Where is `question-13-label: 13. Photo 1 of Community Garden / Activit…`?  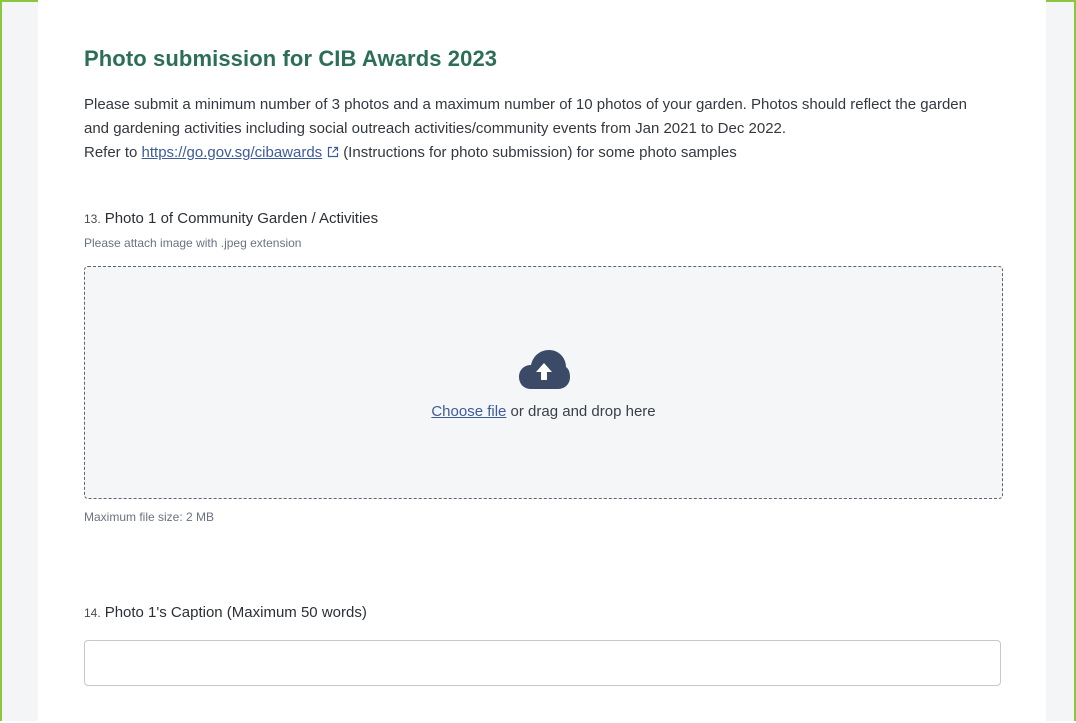 question-13-label: 13. Photo 1 of Community Garden / Activit… is located at coordinates (231, 218).